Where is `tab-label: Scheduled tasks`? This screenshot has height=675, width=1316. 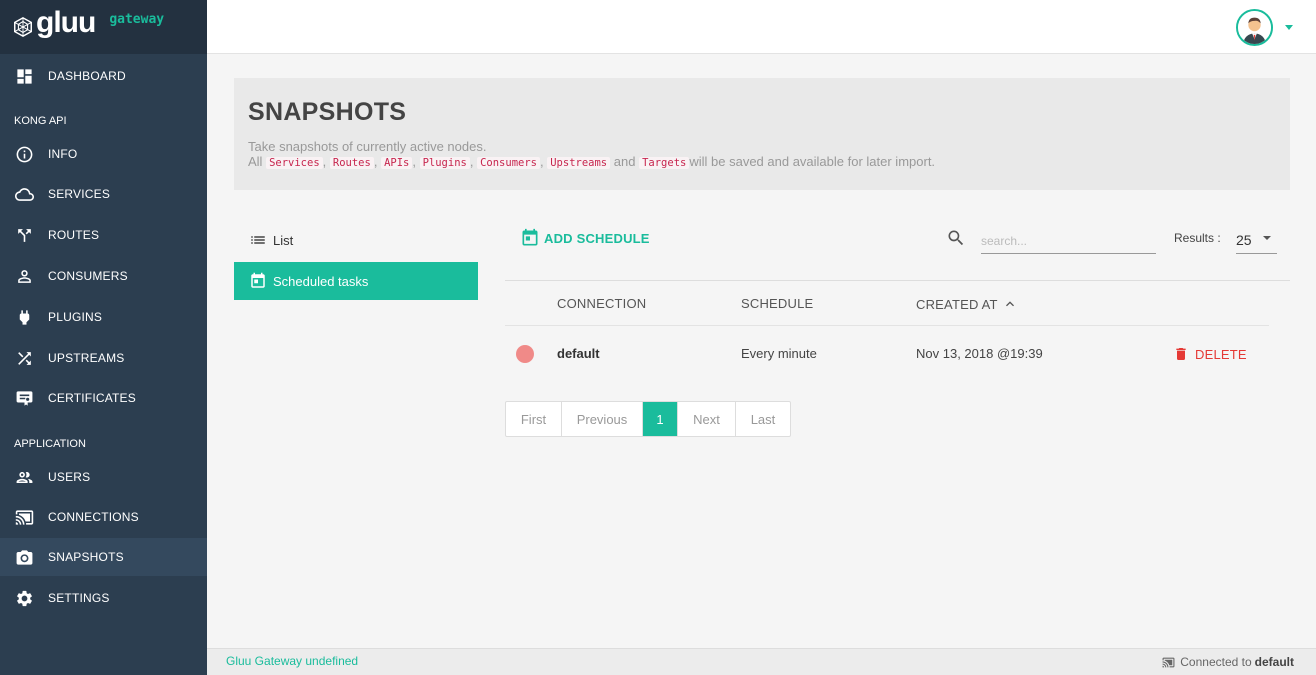
tab-label: Scheduled tasks is located at coordinates (321, 281).